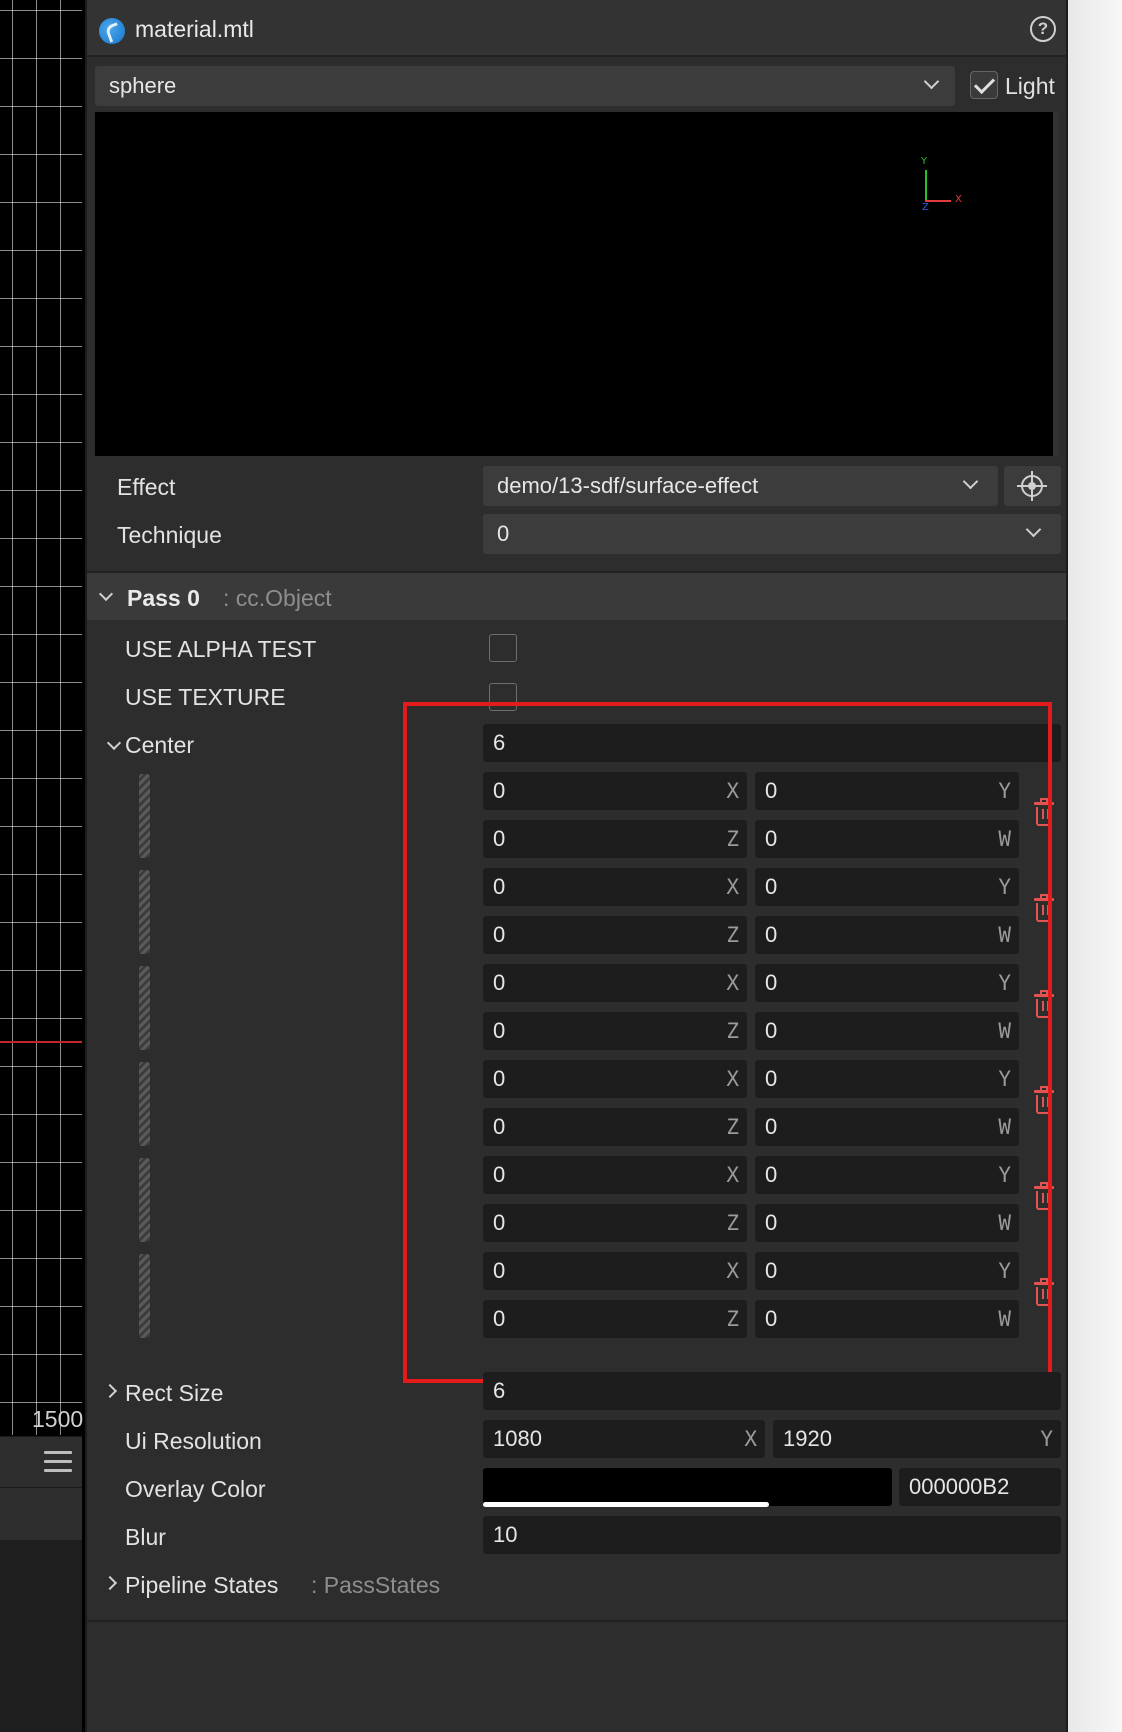  I want to click on scene-toolbar, so click(41, 1462).